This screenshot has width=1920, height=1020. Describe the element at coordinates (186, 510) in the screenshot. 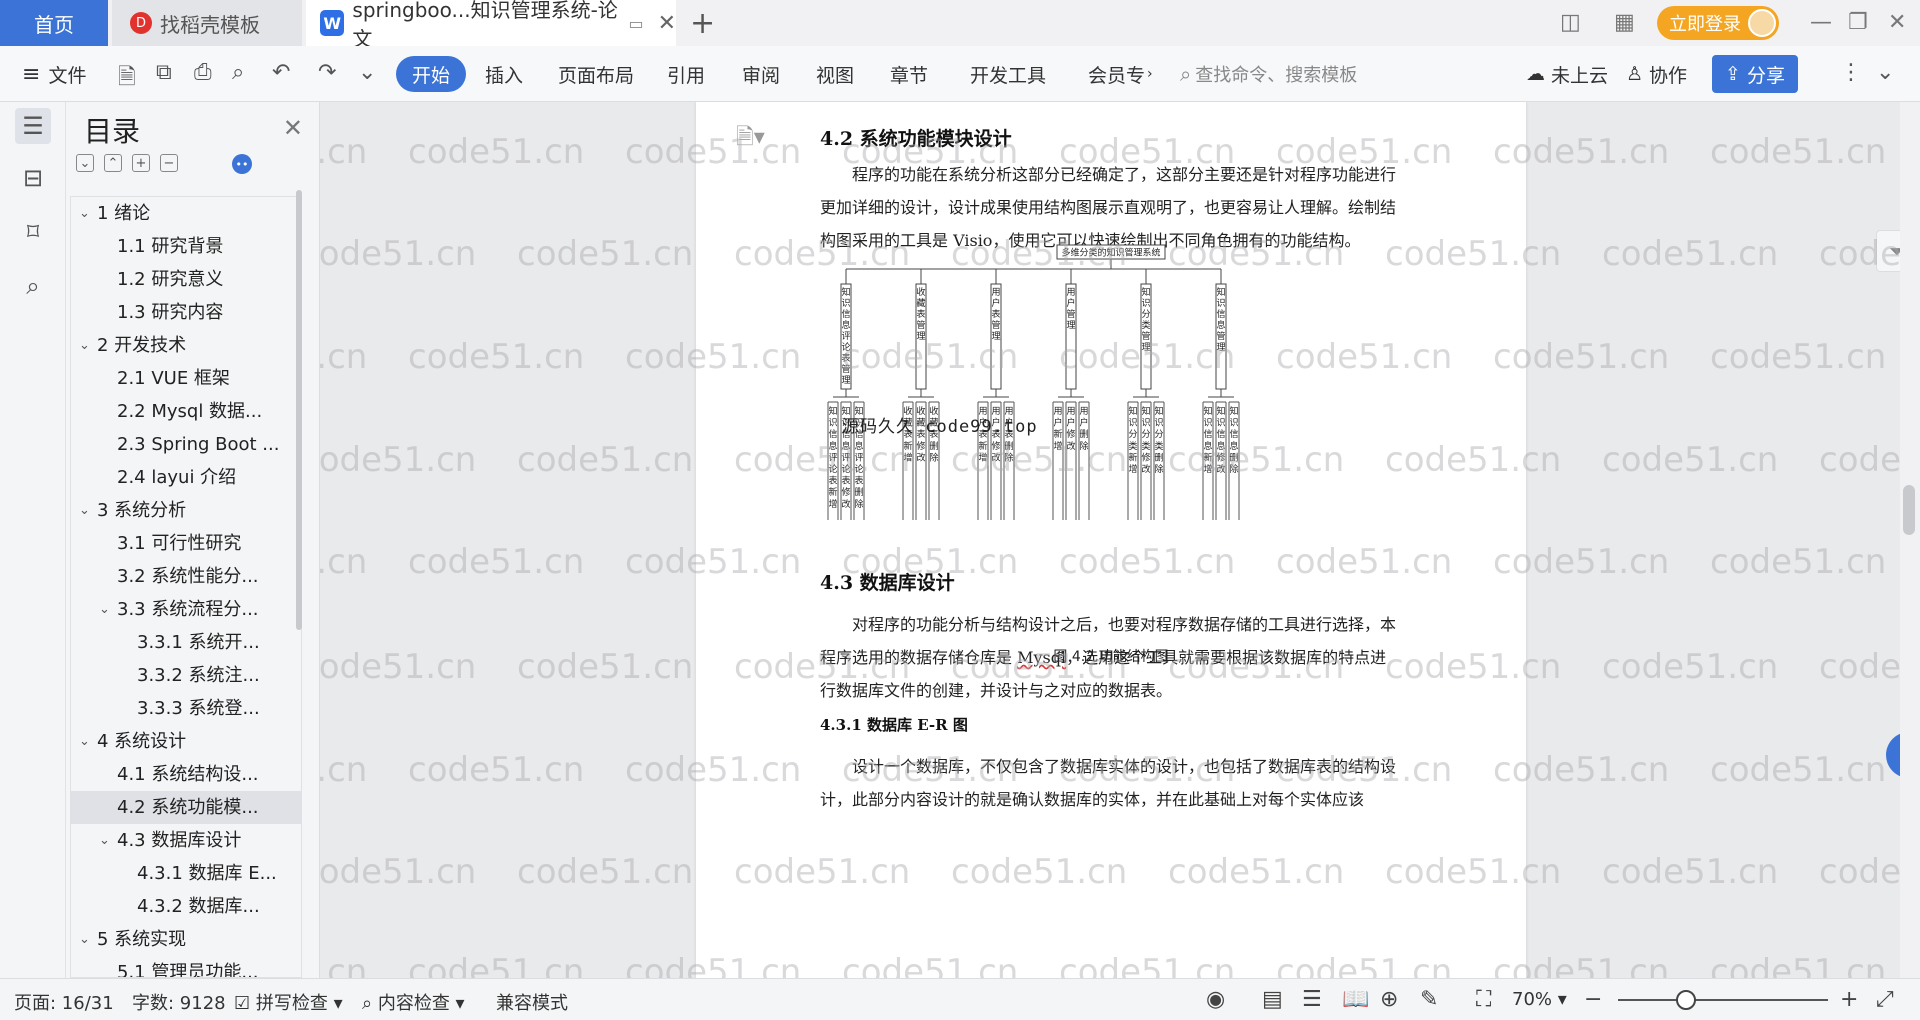

I see `toc-item: ⌄ 3 系统分析` at that location.